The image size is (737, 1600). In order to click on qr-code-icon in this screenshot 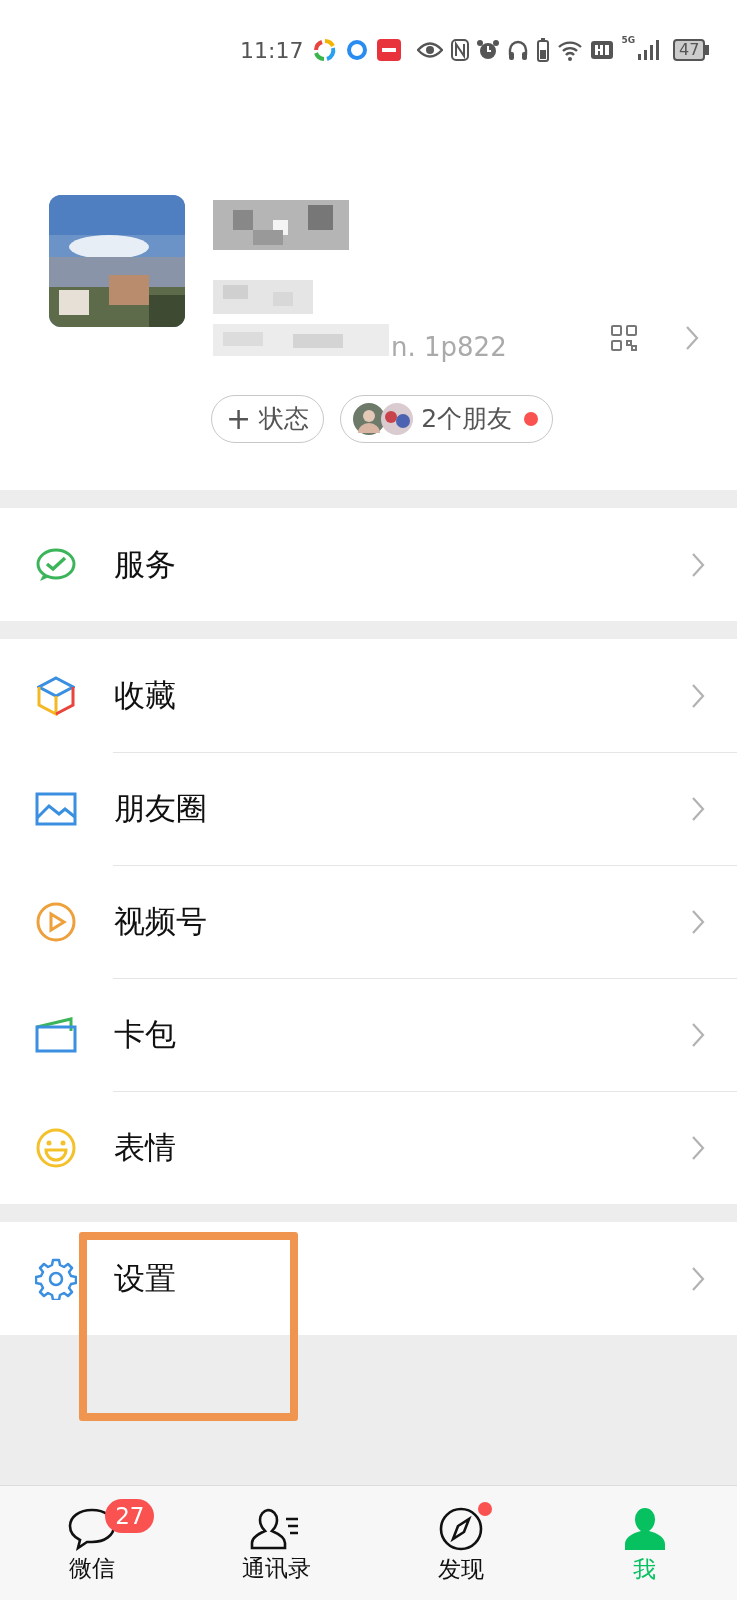, I will do `click(624, 338)`.